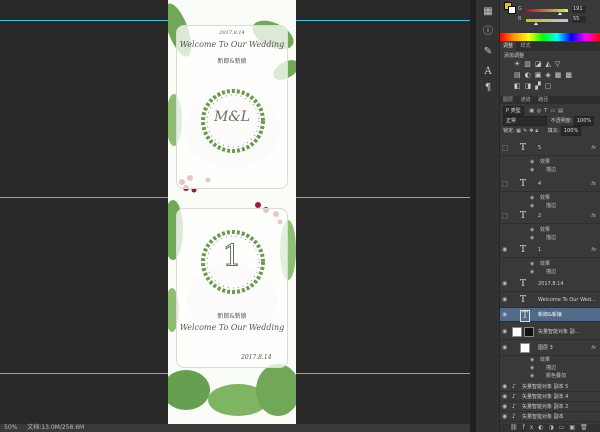 This screenshot has width=600, height=432. Describe the element at coordinates (488, 52) in the screenshot. I see `brush-preset-icon: ✎` at that location.